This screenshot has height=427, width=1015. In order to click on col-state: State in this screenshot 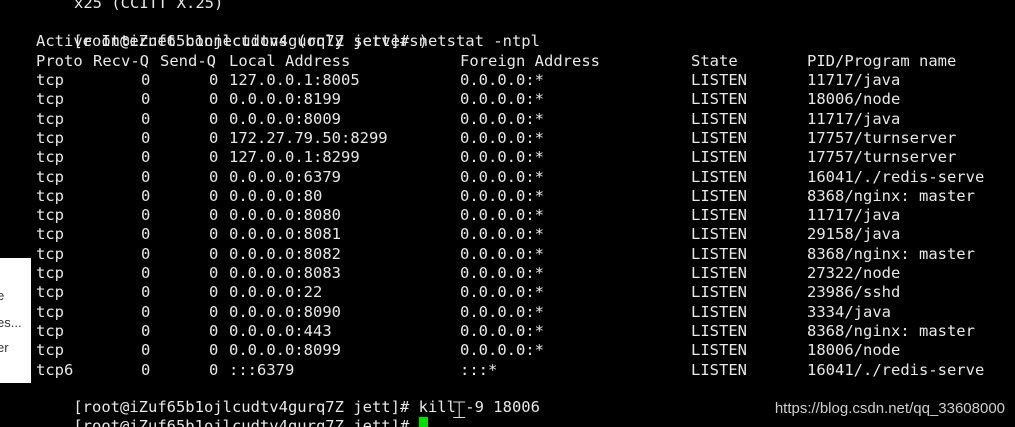, I will do `click(714, 61)`.